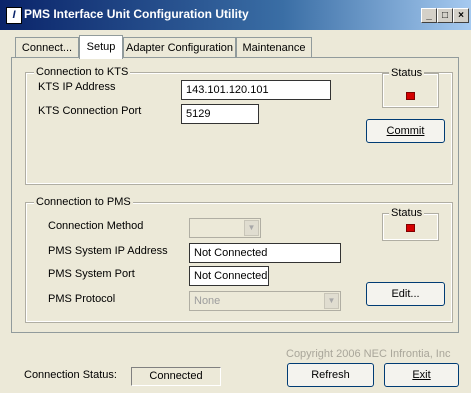 The width and height of the screenshot is (471, 393). I want to click on pms-protocol-select: None ▼, so click(265, 301).